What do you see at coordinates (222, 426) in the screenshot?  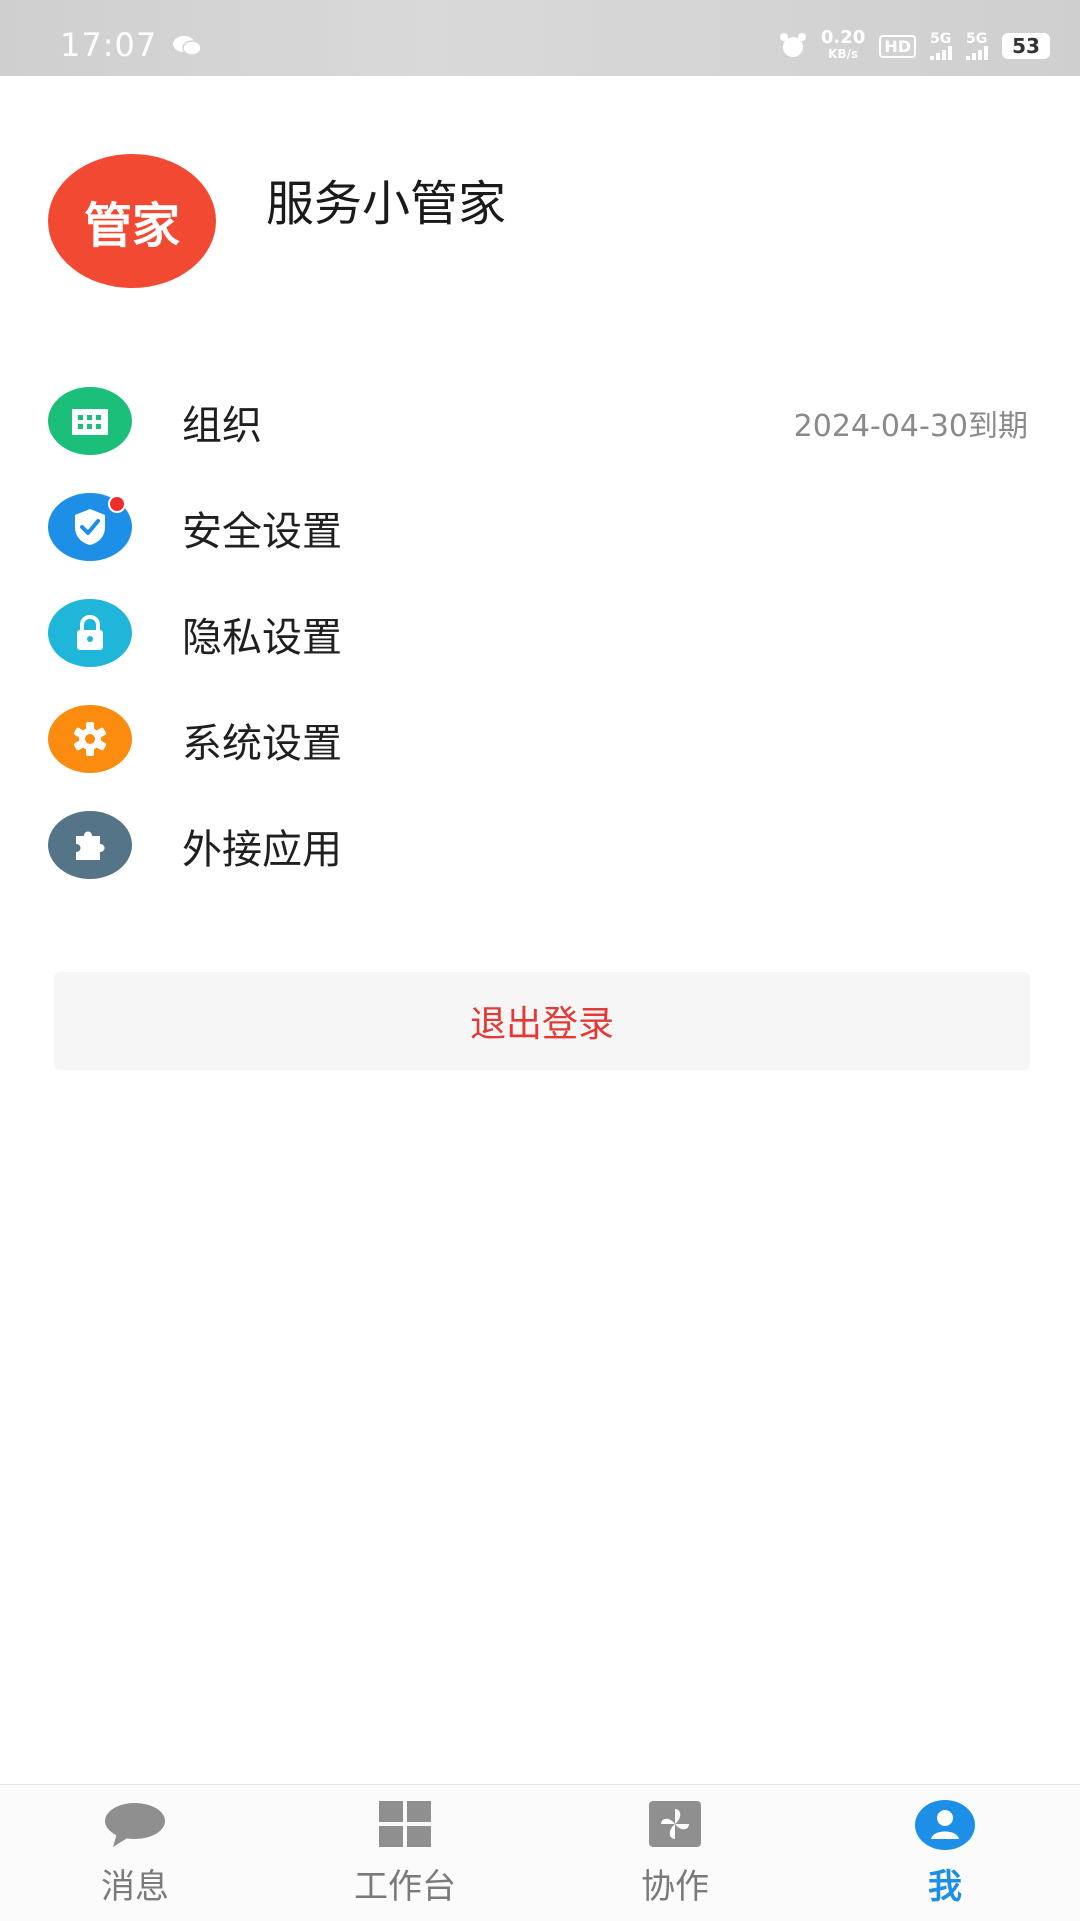 I see `menu-item-label: 组织` at bounding box center [222, 426].